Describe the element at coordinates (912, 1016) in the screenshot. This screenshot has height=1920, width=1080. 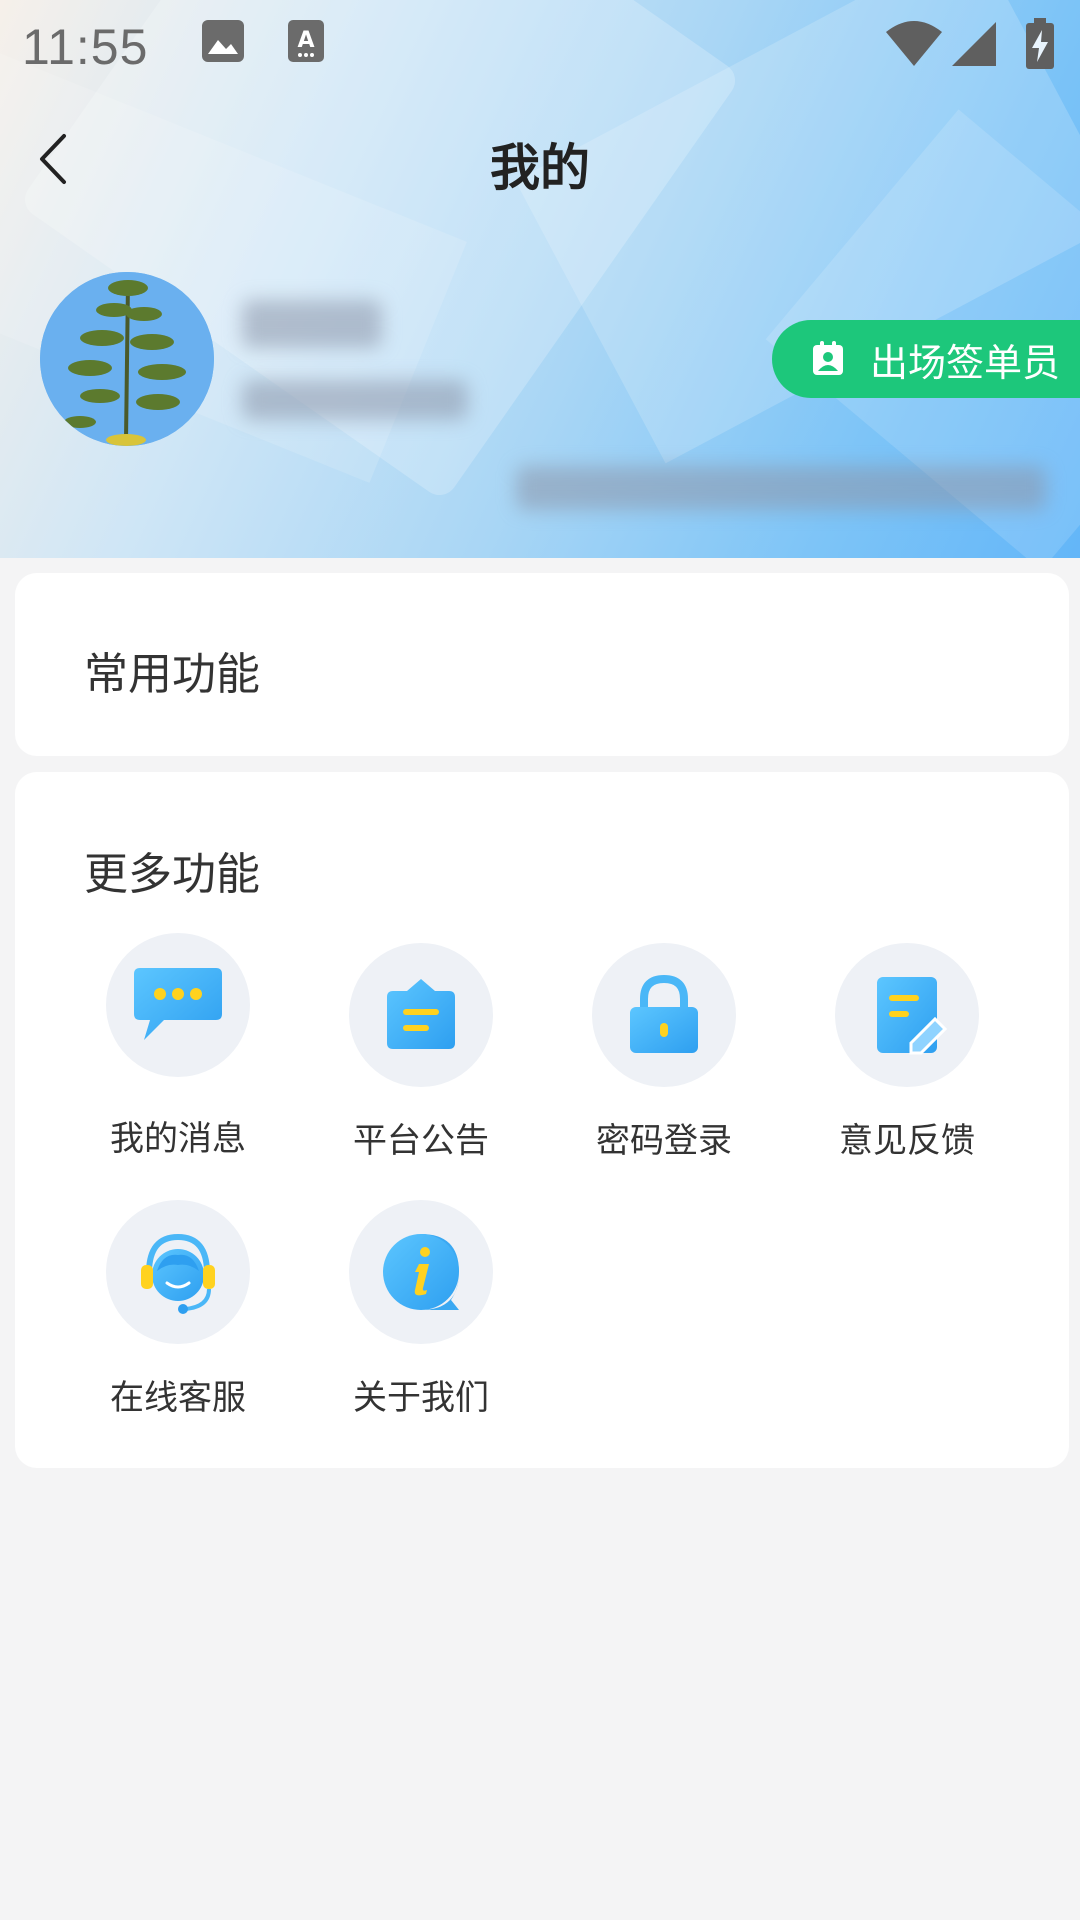
I see `feedback-edit-icon` at that location.